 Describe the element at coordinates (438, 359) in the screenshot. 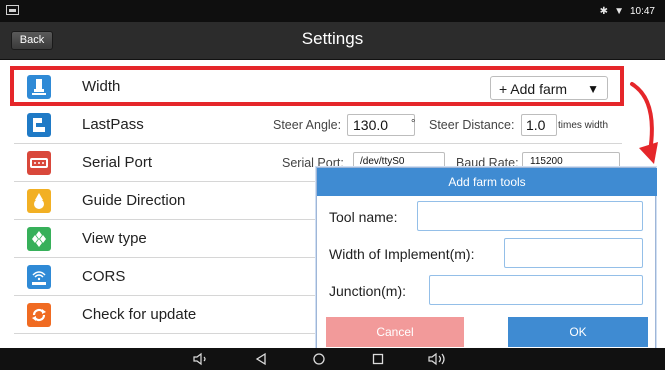

I see `volume-up-icon` at that location.